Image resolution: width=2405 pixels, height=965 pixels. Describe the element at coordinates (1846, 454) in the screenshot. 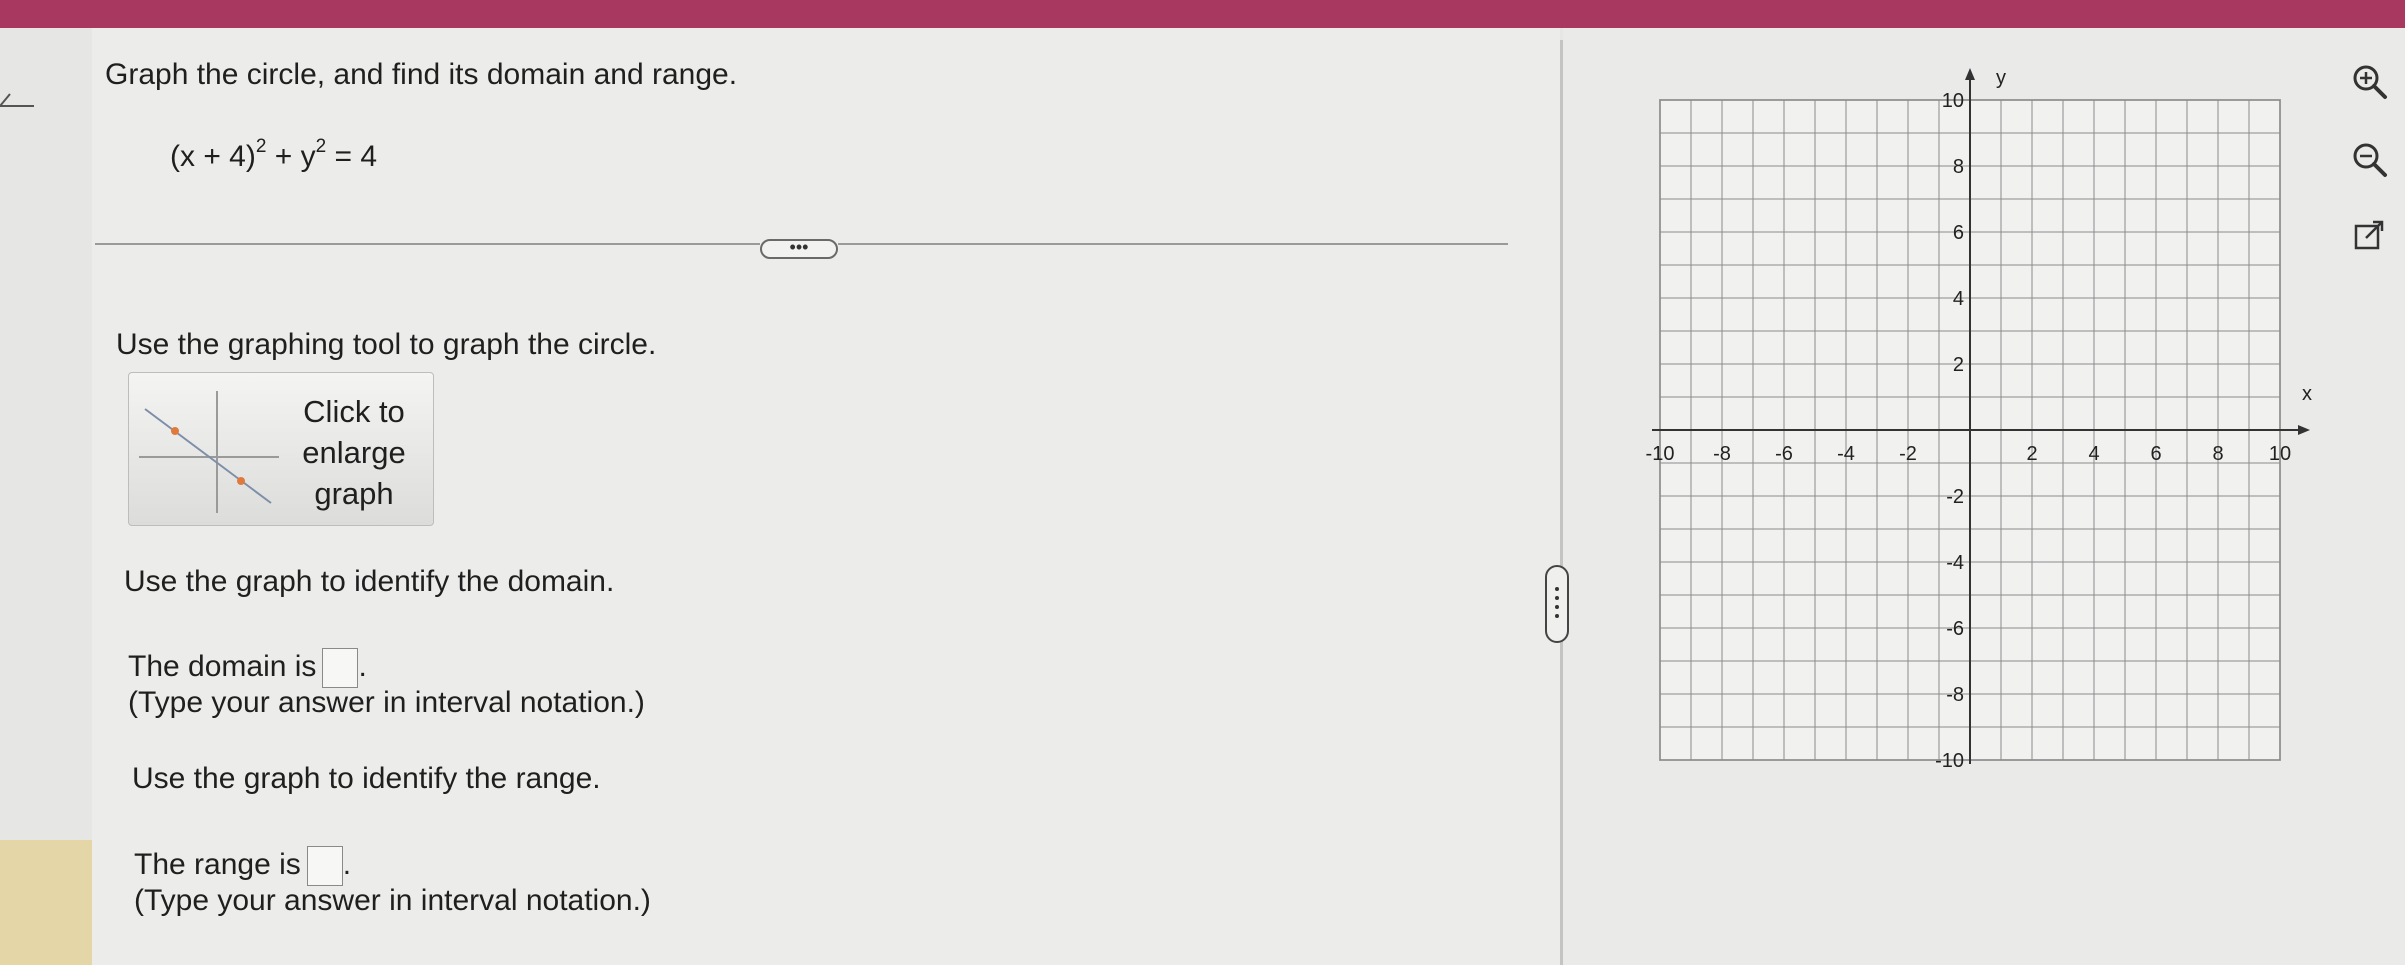

I see `x-tick-label: -4` at that location.